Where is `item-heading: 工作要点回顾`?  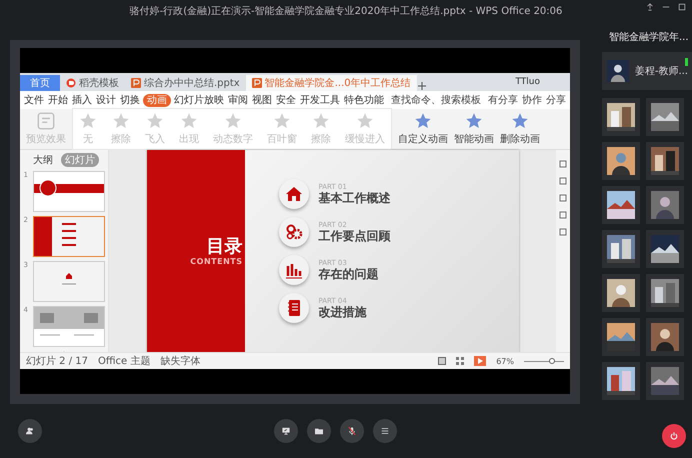
item-heading: 工作要点回顾 is located at coordinates (354, 236).